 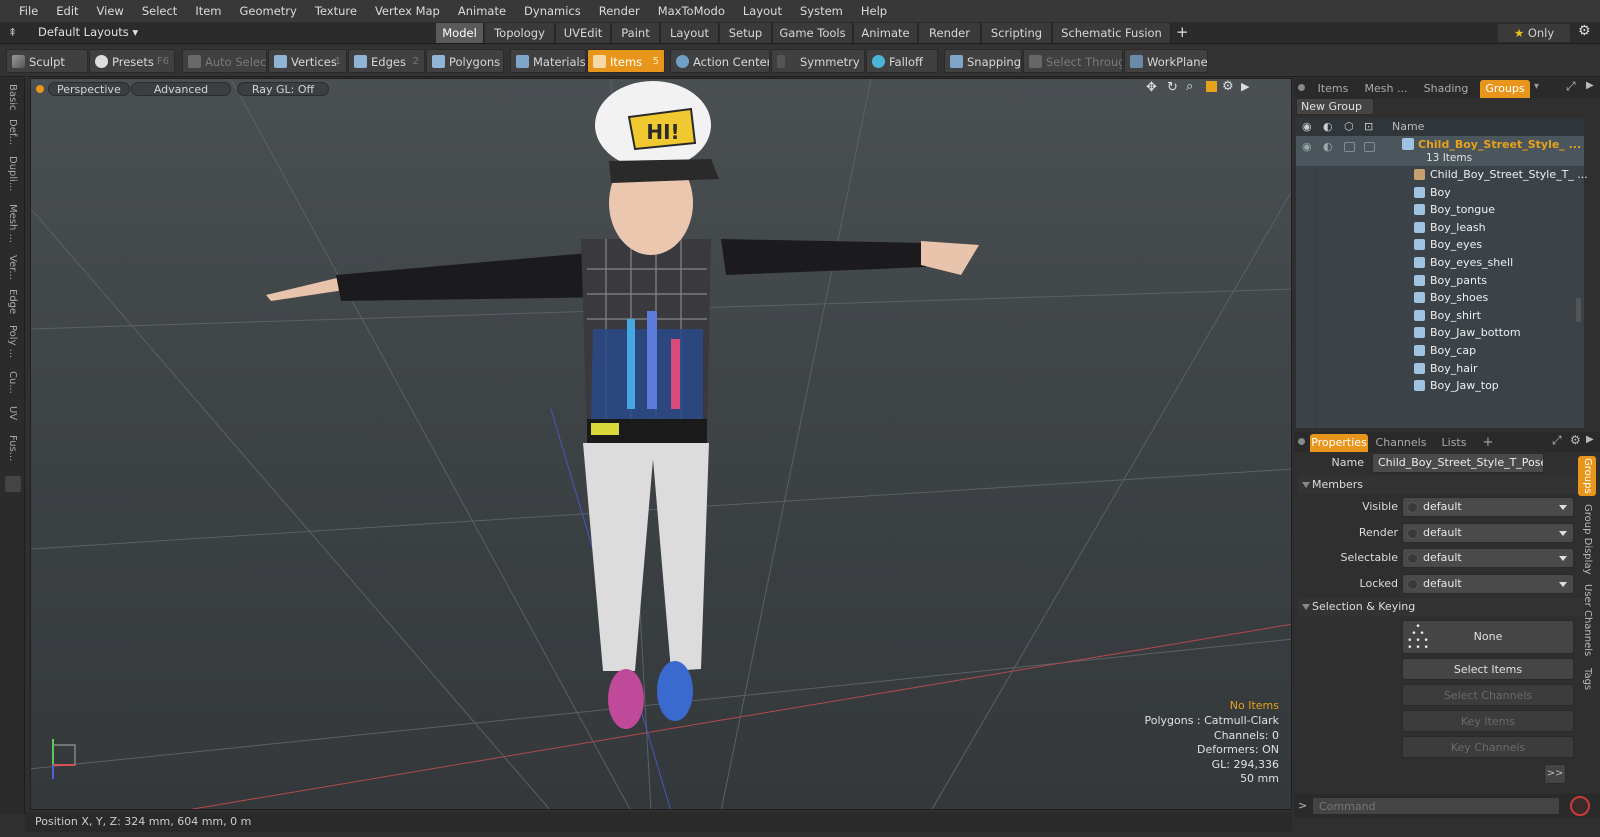 What do you see at coordinates (1440, 298) in the screenshot?
I see `group-member-row: Boy_shoes` at bounding box center [1440, 298].